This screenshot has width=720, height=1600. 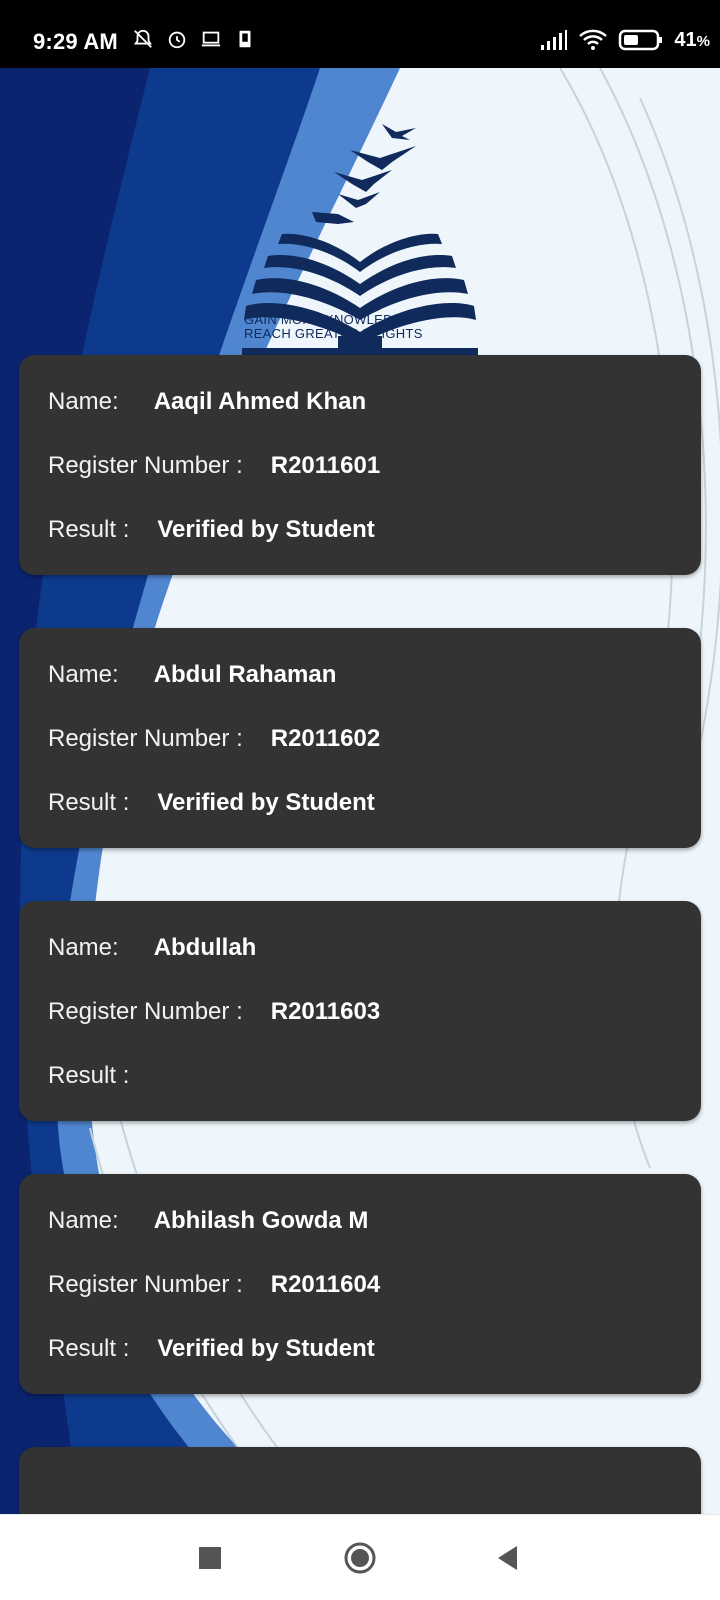 I want to click on battery-icon, so click(x=641, y=40).